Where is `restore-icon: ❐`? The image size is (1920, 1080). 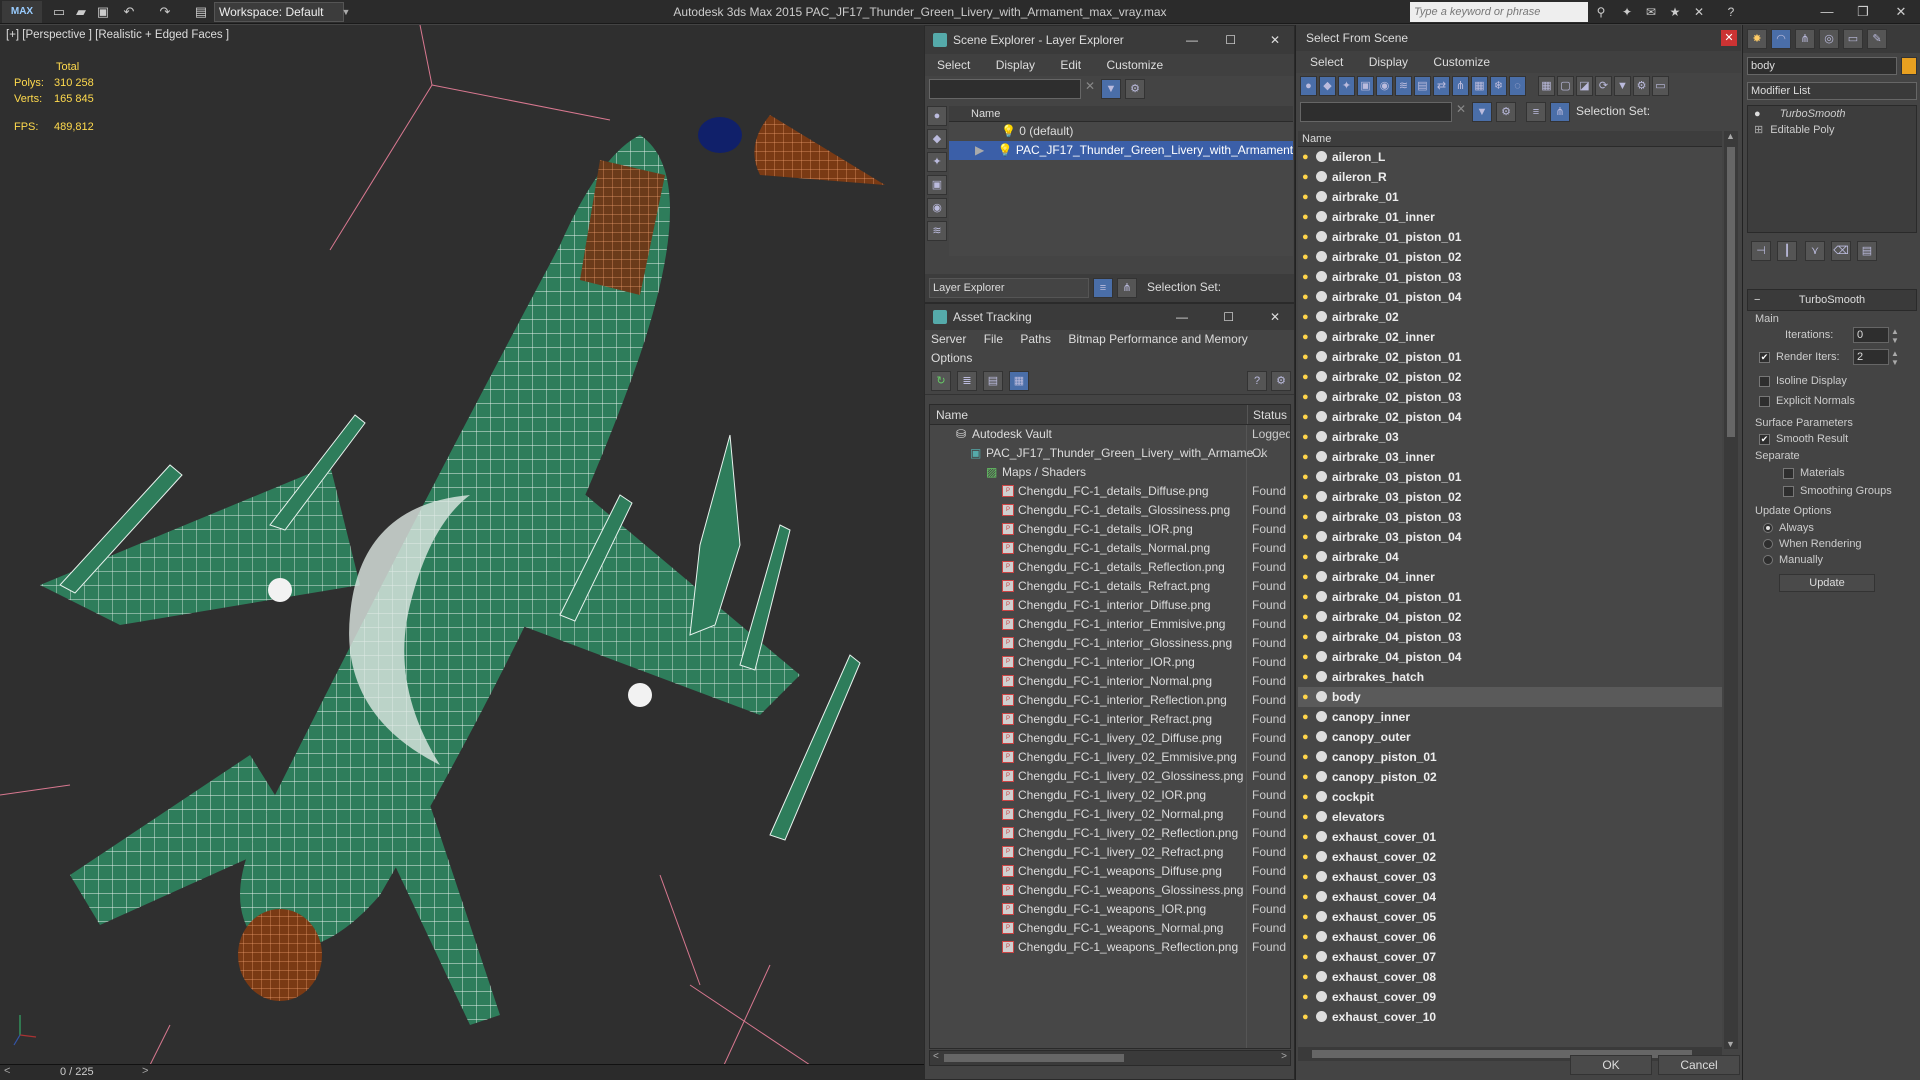
restore-icon: ❐ is located at coordinates (1863, 12).